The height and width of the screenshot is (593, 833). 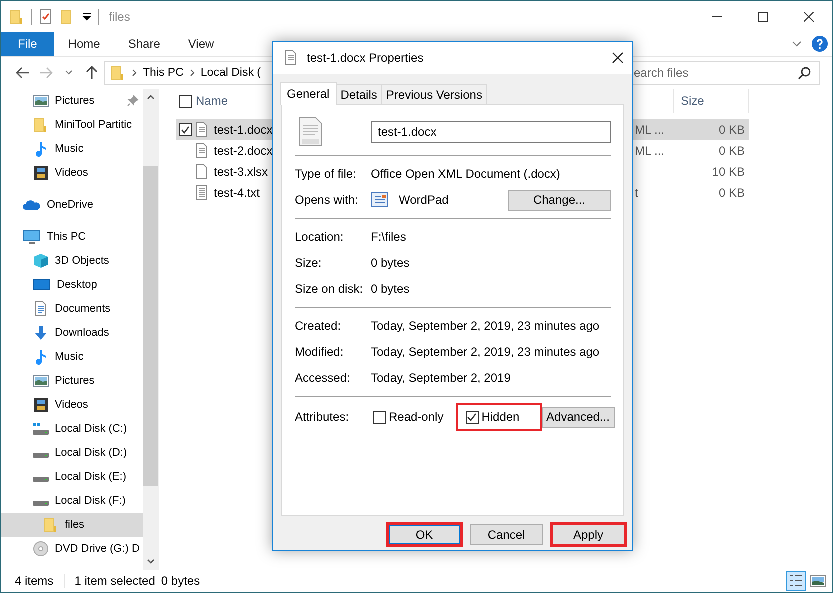 What do you see at coordinates (320, 237) in the screenshot?
I see `field-label: Location:` at bounding box center [320, 237].